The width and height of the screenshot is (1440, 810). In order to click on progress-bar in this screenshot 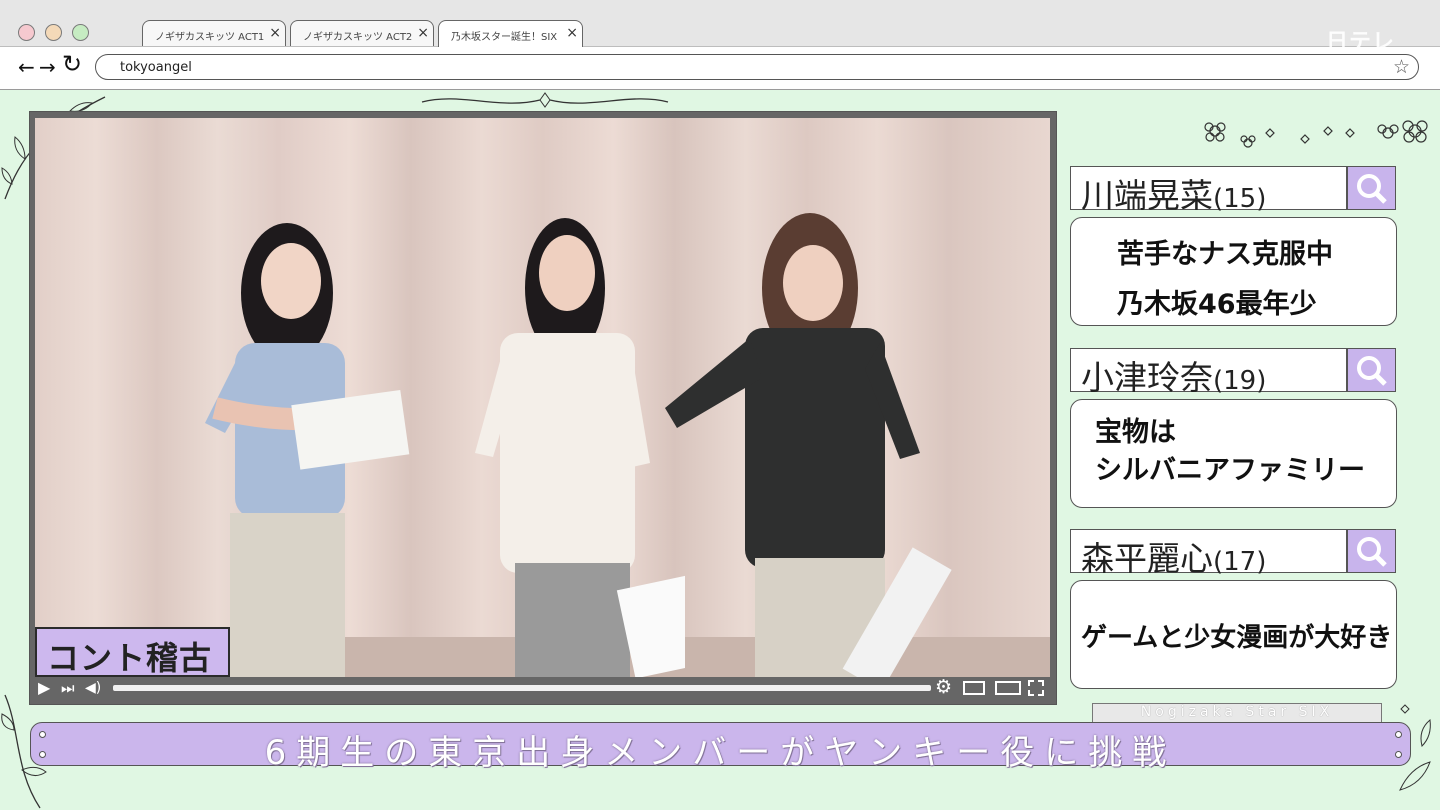, I will do `click(522, 688)`.